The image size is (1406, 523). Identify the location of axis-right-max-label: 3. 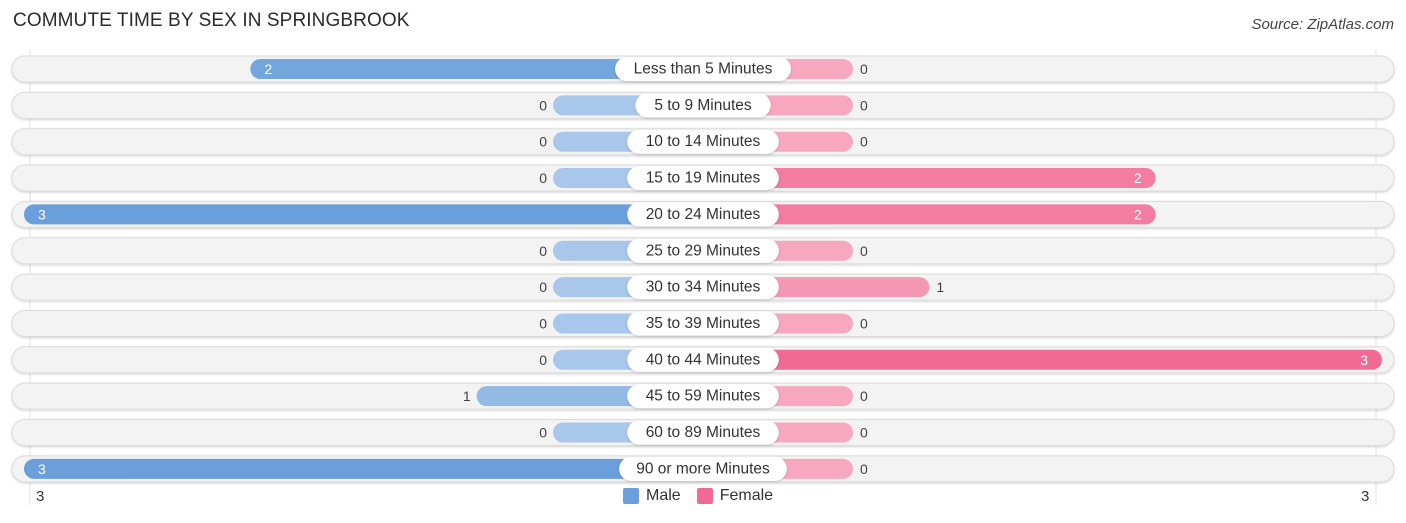
(1365, 496).